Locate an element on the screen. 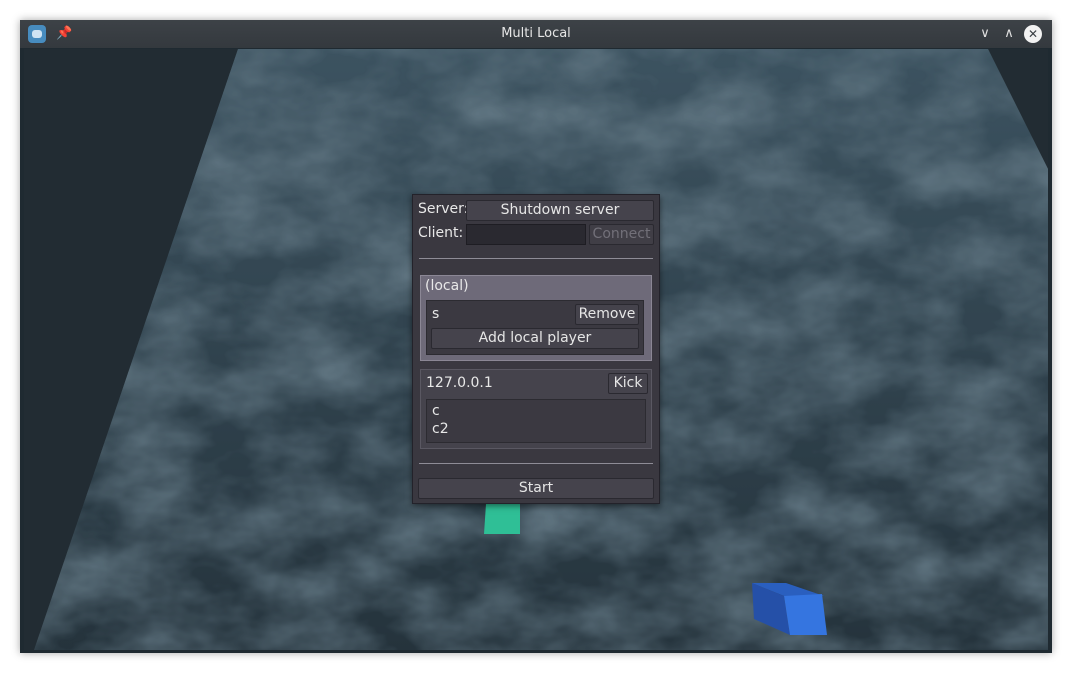 The image size is (1072, 673). green-cube is located at coordinates (502, 519).